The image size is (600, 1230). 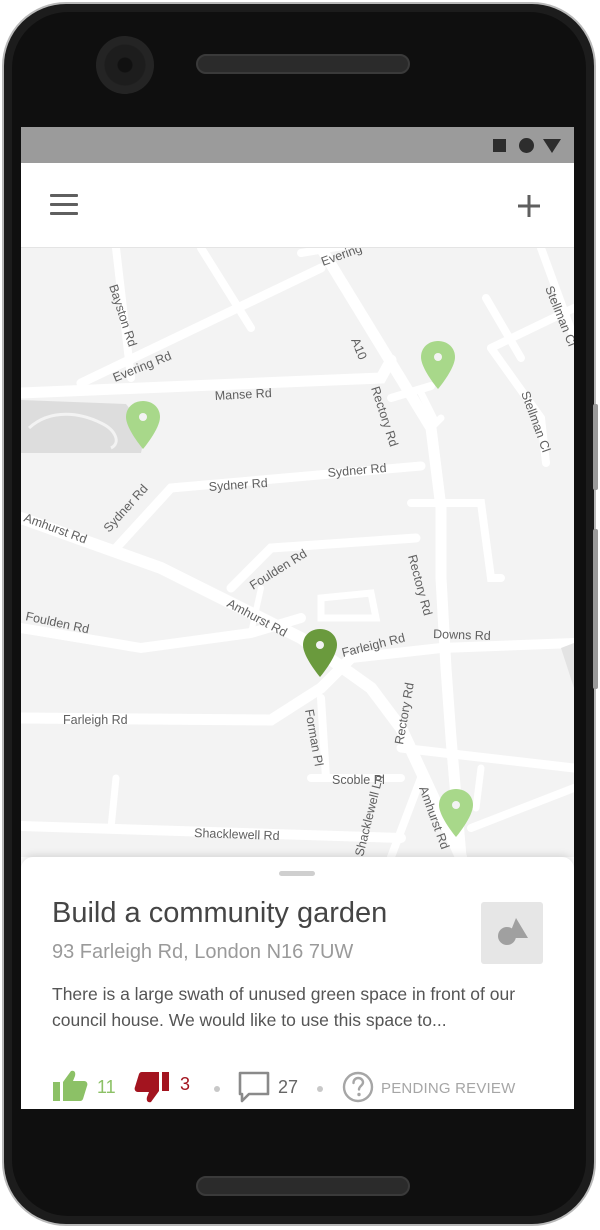 I want to click on street-label-manse: Manse Rd, so click(x=243, y=394).